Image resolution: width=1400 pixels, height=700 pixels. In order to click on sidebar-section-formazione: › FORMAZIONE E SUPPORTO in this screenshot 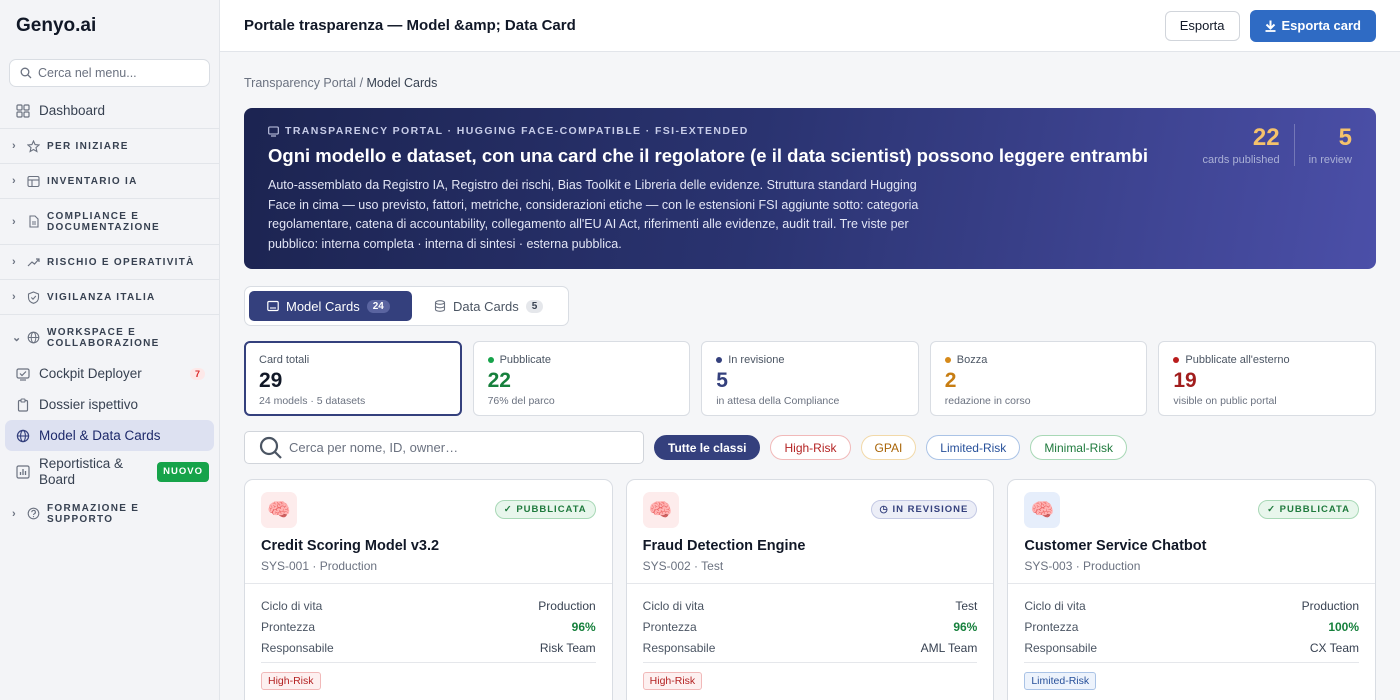, I will do `click(109, 513)`.